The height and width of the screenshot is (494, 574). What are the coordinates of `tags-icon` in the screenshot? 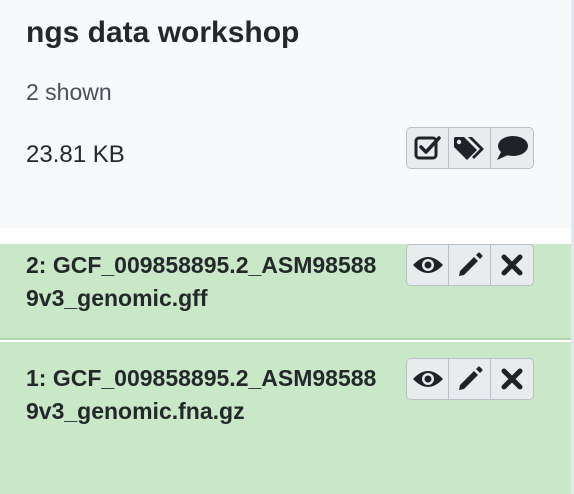 It's located at (470, 148).